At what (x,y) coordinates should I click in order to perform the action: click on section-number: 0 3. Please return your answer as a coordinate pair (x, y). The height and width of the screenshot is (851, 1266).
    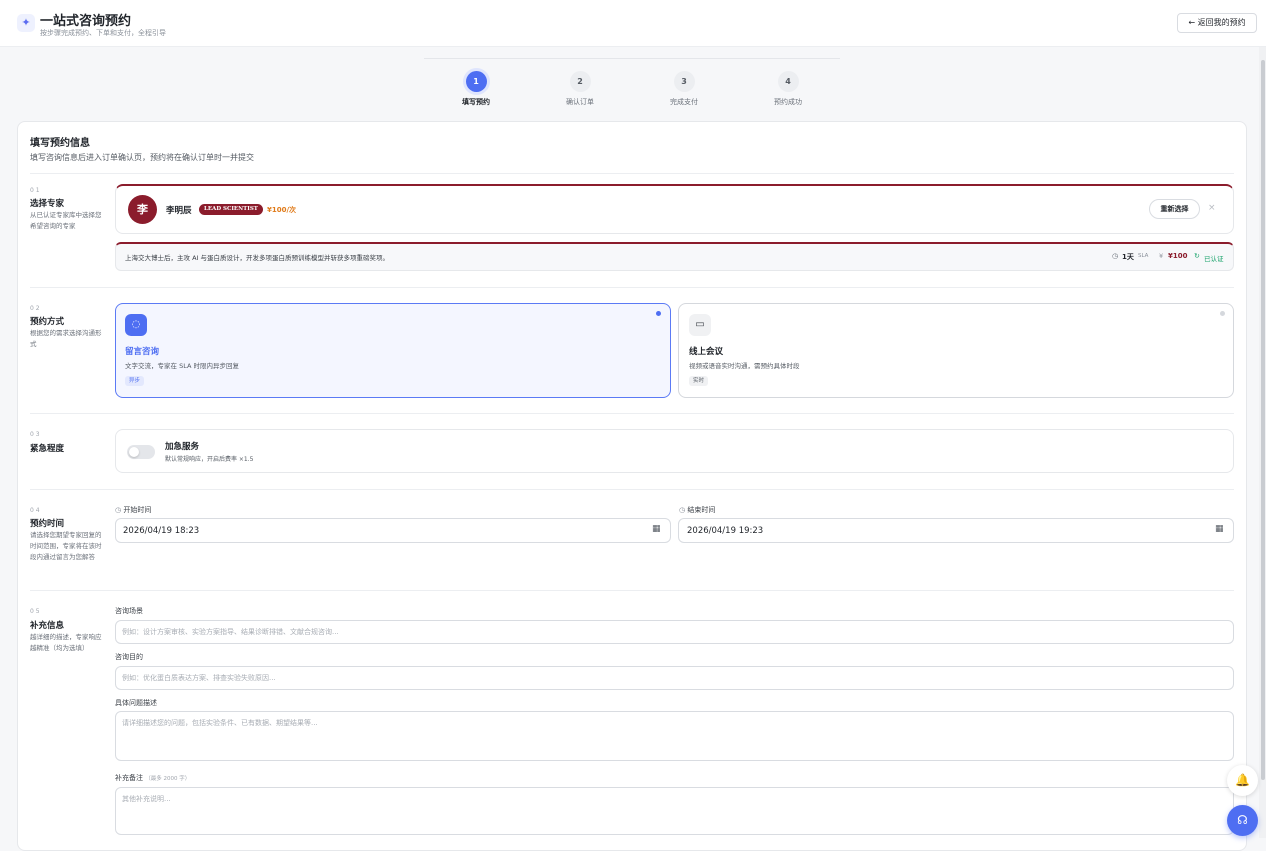
    Looking at the image, I should click on (35, 434).